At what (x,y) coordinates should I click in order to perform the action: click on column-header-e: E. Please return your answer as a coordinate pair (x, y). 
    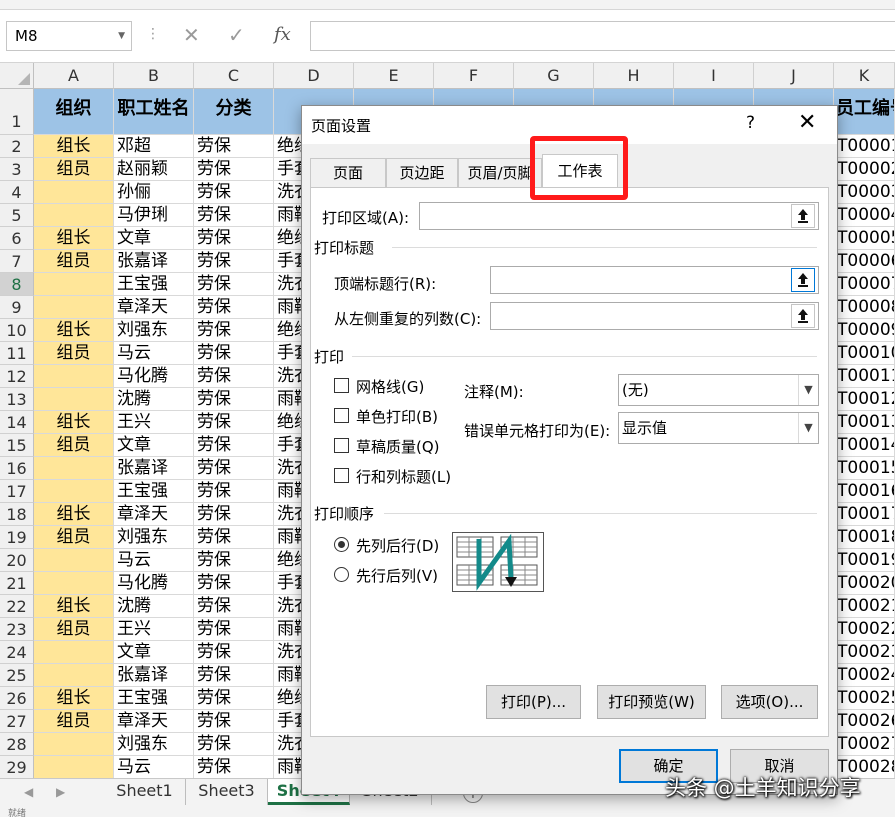
    Looking at the image, I should click on (394, 76).